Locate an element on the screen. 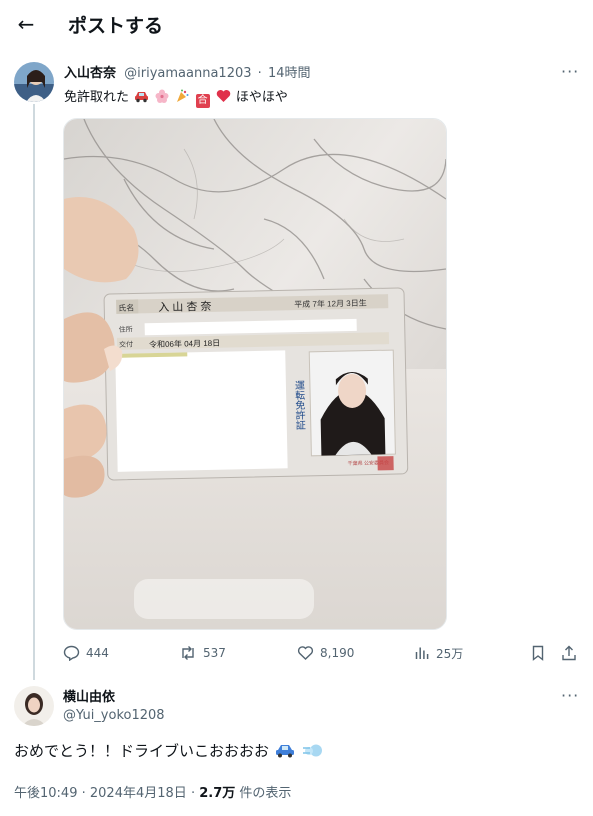  views-button: 25万 is located at coordinates (438, 653).